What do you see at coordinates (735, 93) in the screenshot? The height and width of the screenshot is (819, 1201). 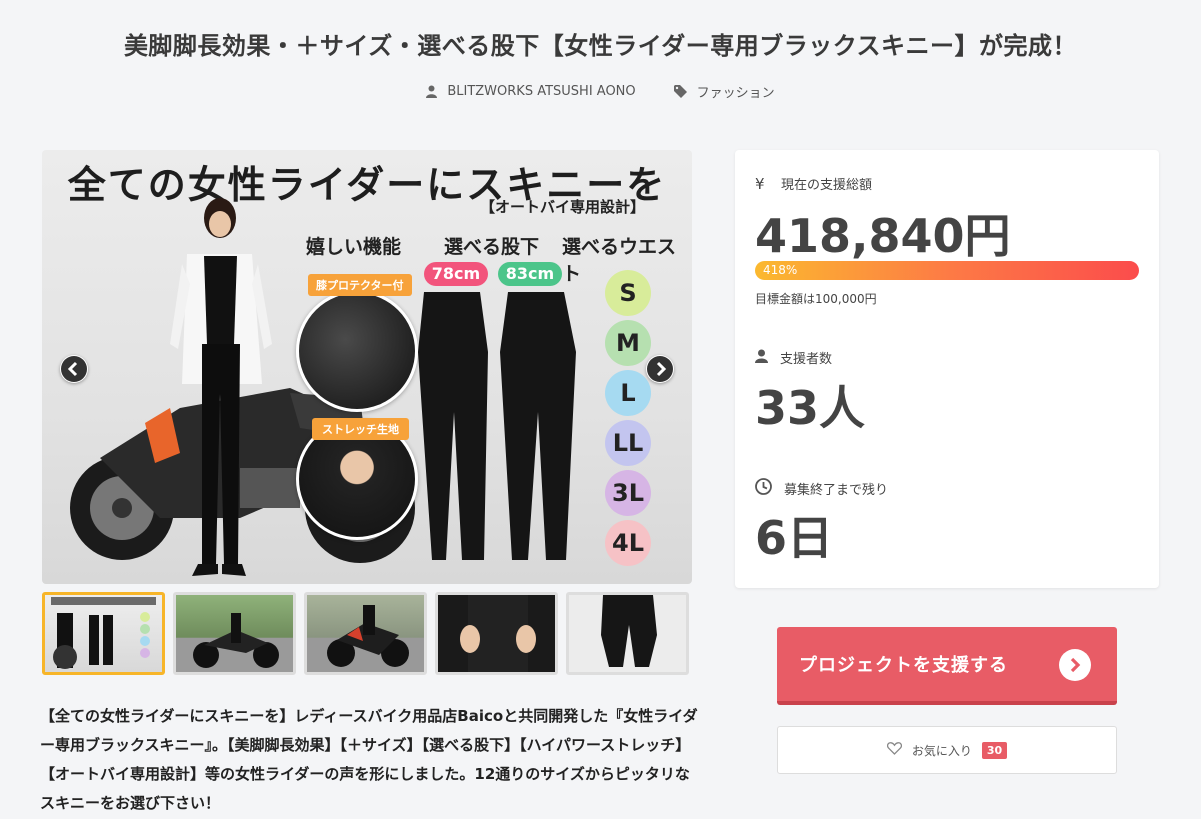 I see `category-name: ファッション` at bounding box center [735, 93].